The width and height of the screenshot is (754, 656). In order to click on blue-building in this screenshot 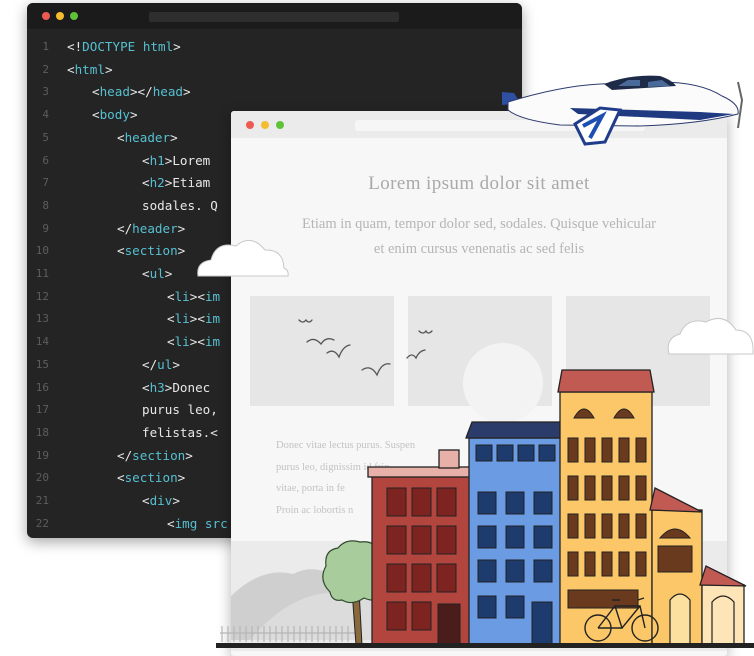, I will do `click(515, 533)`.